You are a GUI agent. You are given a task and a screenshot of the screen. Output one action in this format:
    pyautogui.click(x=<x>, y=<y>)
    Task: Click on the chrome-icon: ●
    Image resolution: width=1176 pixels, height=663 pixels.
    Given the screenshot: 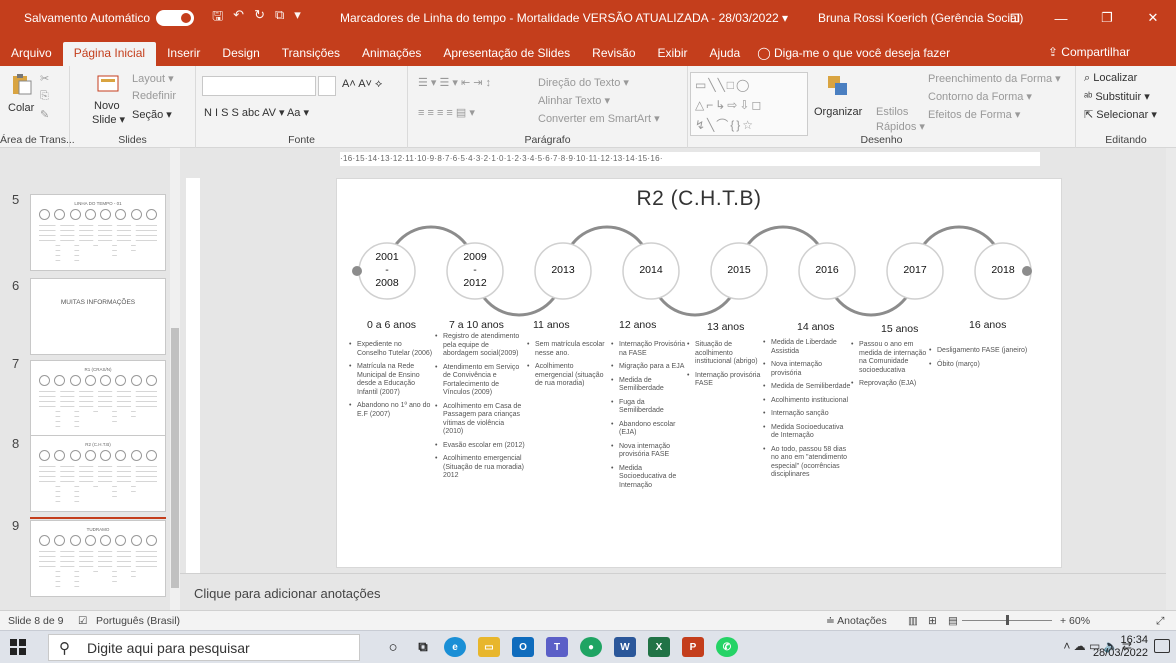 What is the action you would take?
    pyautogui.click(x=591, y=647)
    